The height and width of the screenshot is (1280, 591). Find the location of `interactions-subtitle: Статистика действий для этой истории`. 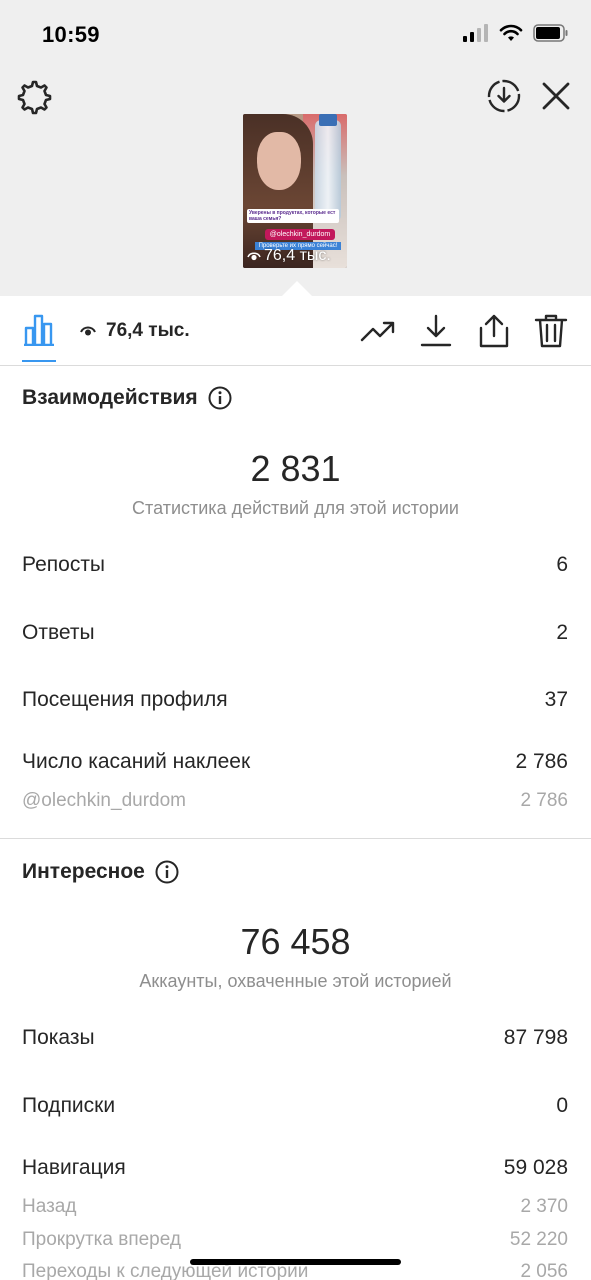

interactions-subtitle: Статистика действий для этой истории is located at coordinates (295, 508).